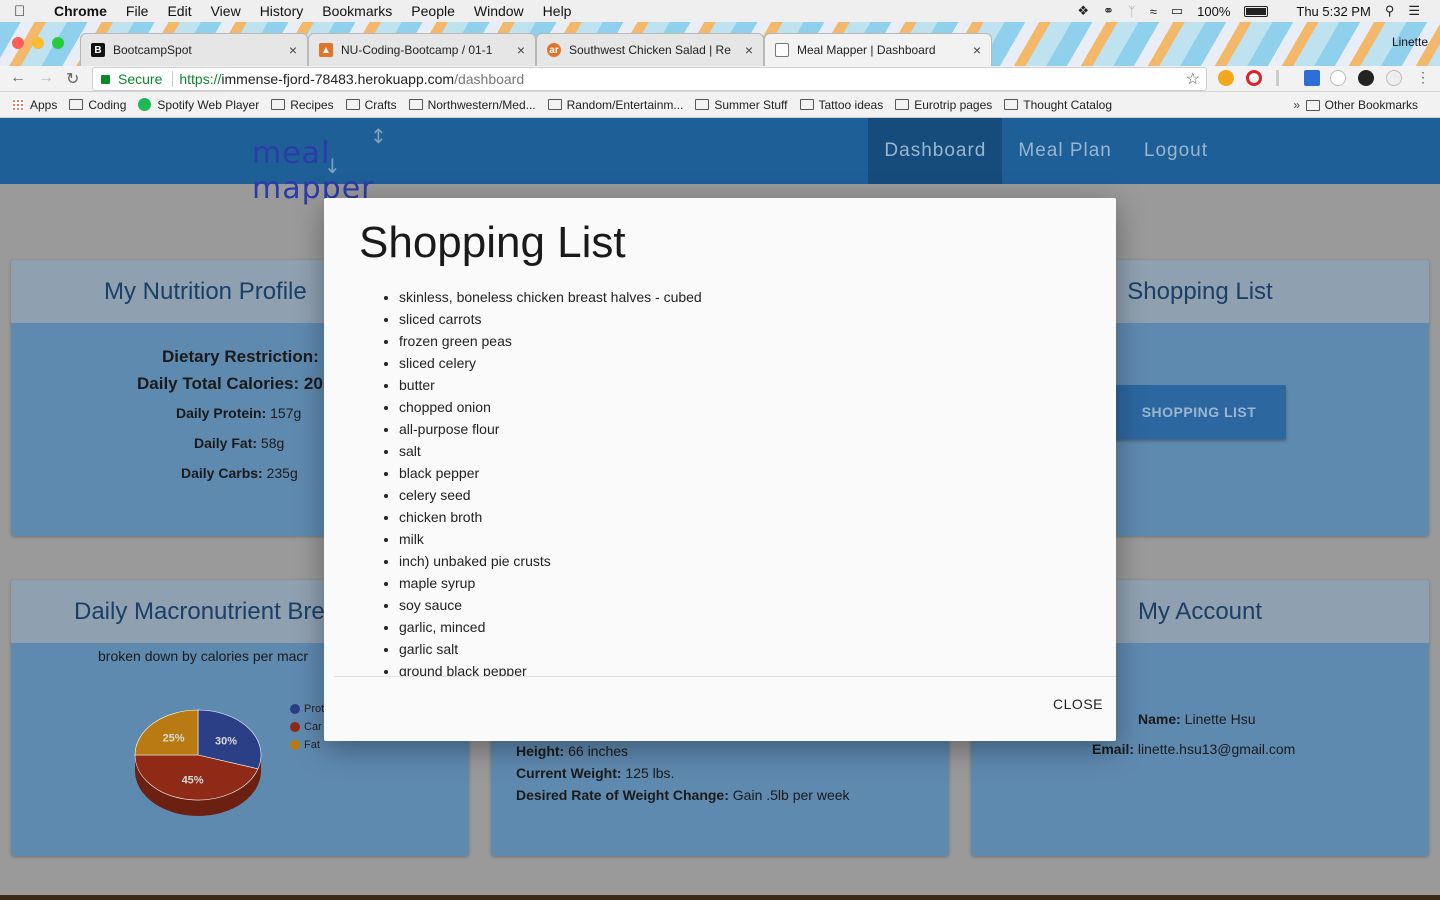  I want to click on bookmark-crafts: Crafts, so click(371, 104).